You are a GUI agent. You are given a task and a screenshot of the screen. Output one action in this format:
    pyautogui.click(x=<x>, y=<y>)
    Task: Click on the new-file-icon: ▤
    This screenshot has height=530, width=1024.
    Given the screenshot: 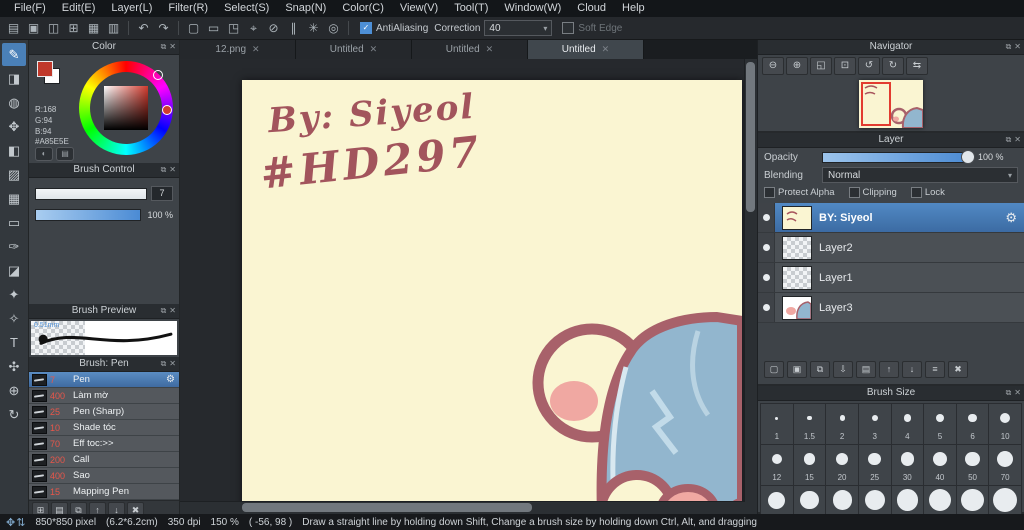 What is the action you would take?
    pyautogui.click(x=13, y=28)
    